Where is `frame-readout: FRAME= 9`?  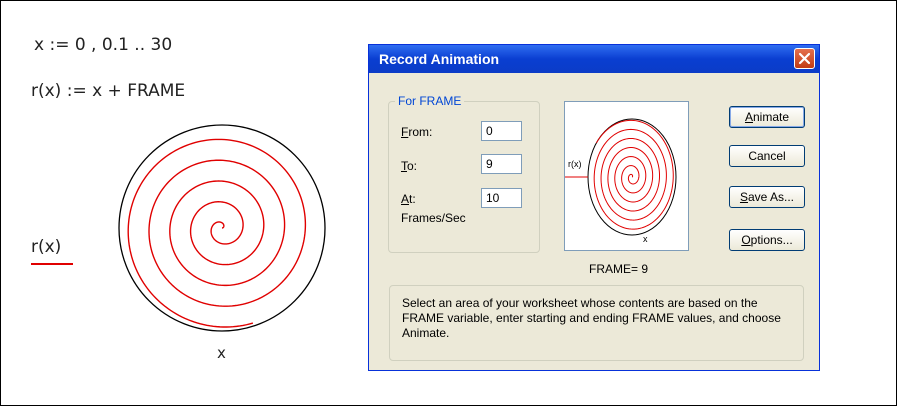
frame-readout: FRAME= 9 is located at coordinates (619, 269).